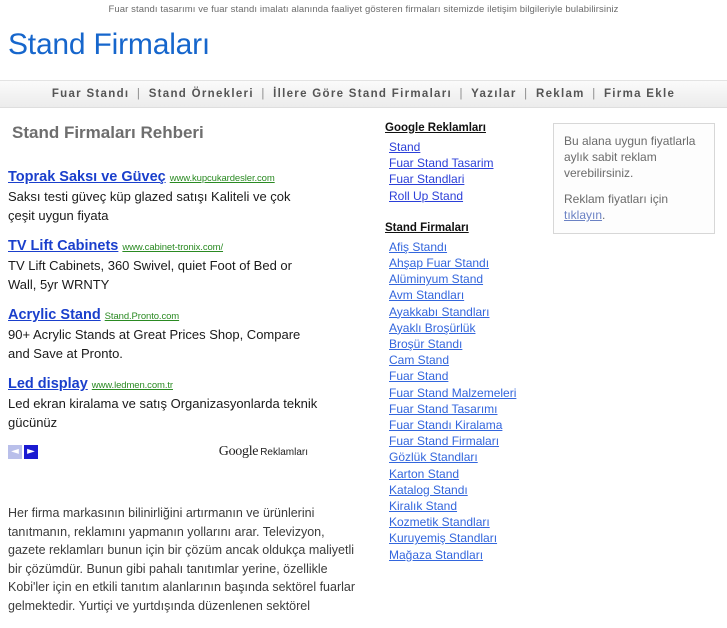 This screenshot has width=727, height=628. What do you see at coordinates (109, 44) in the screenshot?
I see `site-title: Stand Firmaları` at bounding box center [109, 44].